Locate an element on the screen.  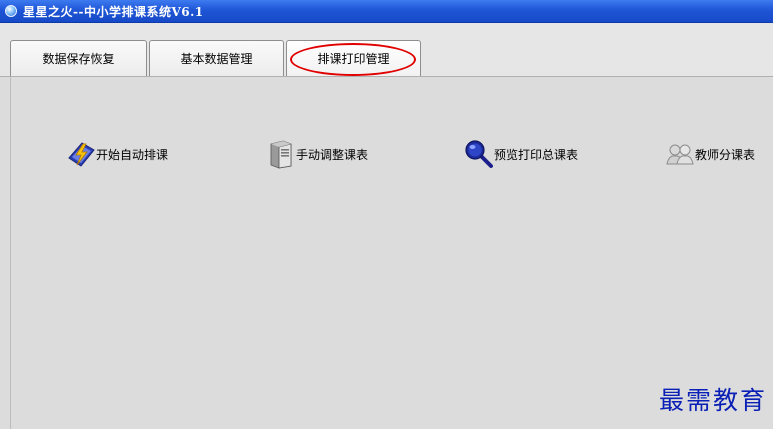
computer-tower-icon is located at coordinates (281, 154).